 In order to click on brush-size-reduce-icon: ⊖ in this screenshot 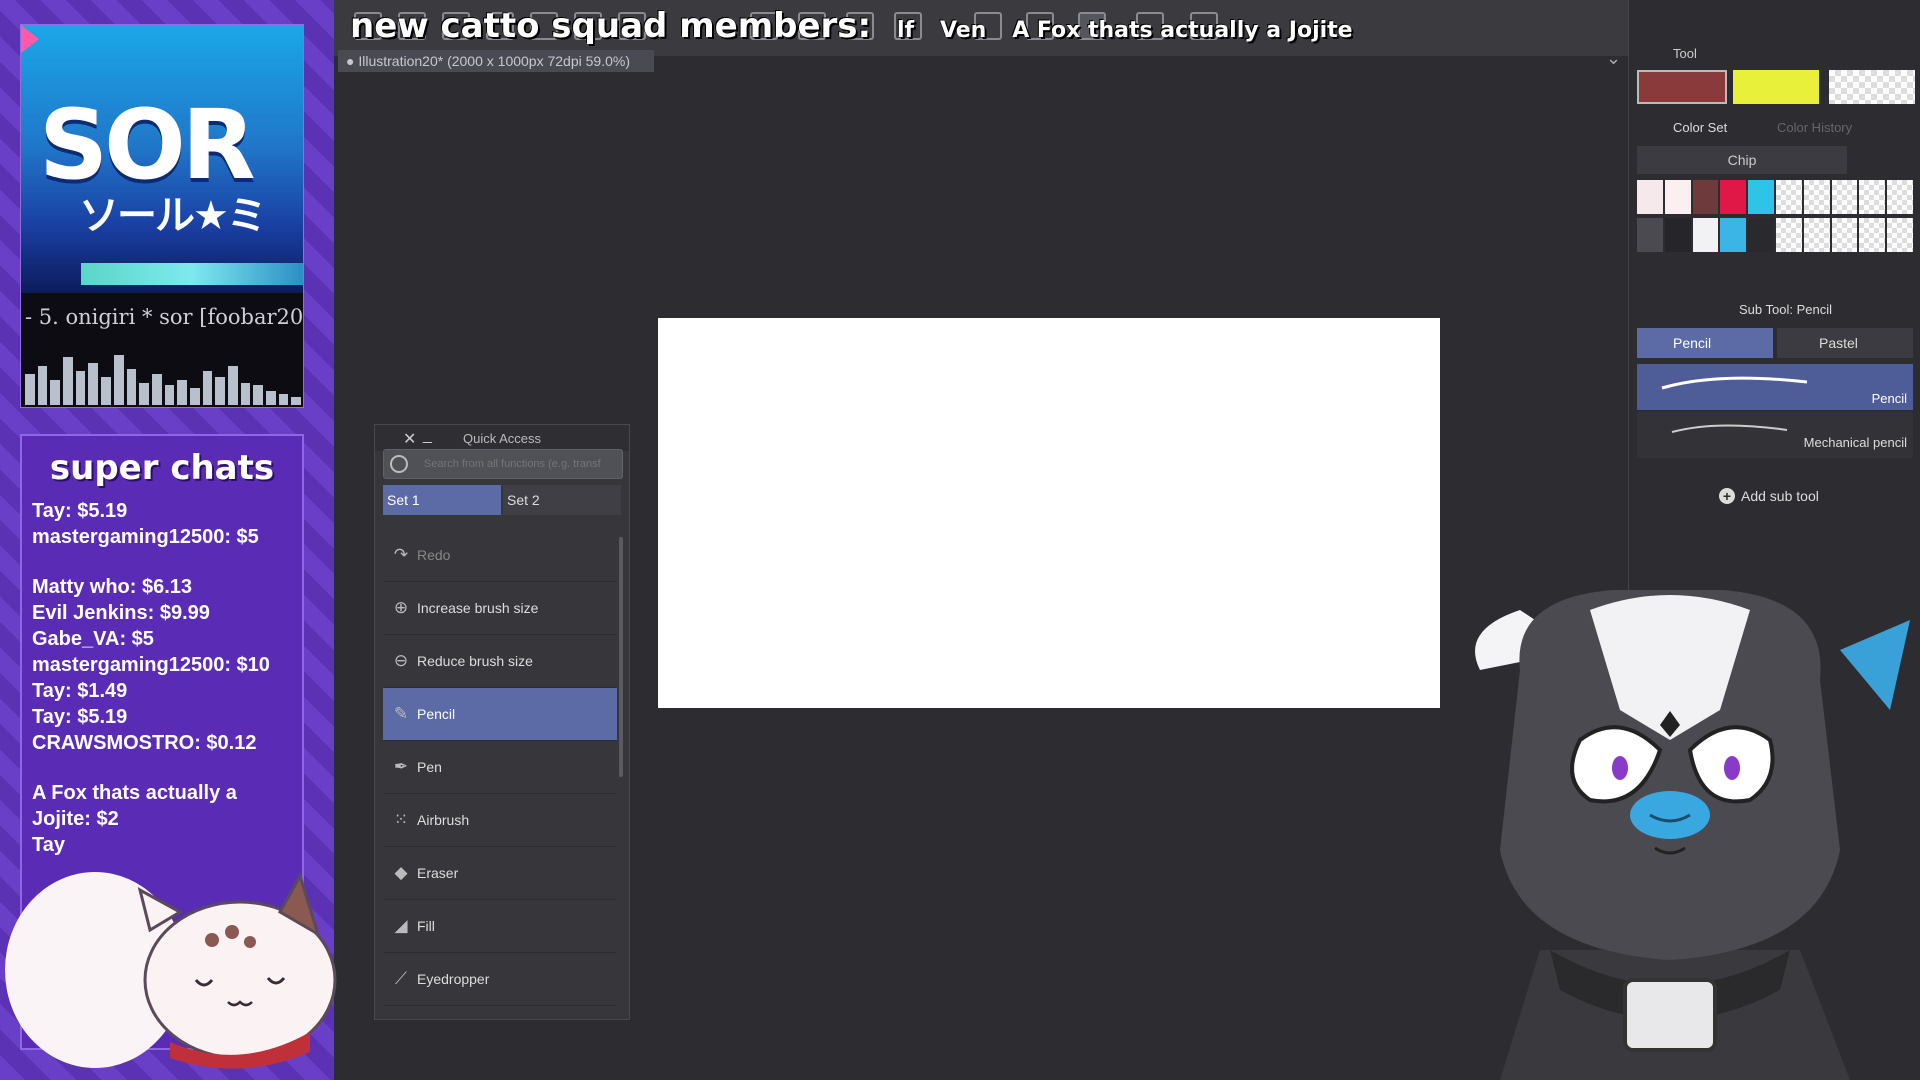, I will do `click(401, 660)`.